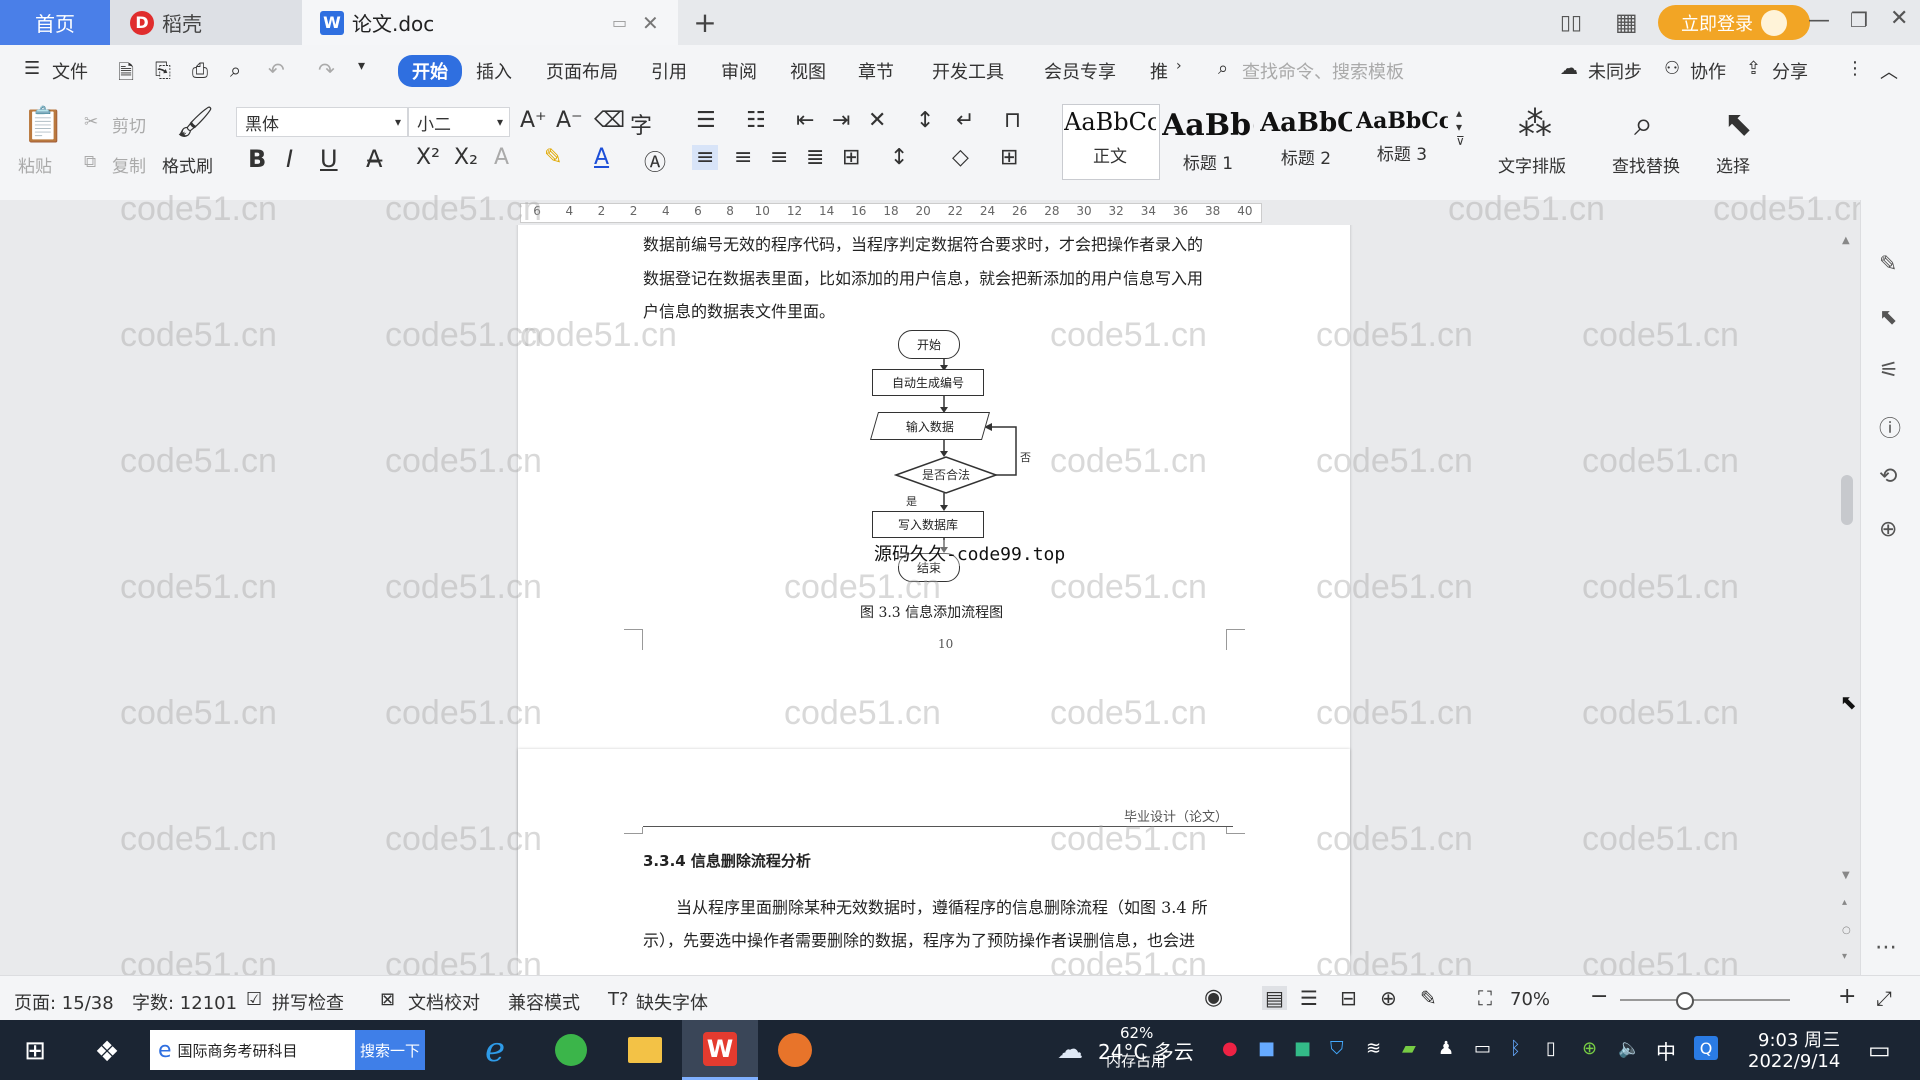 The width and height of the screenshot is (1920, 1080). Describe the element at coordinates (655, 161) in the screenshot. I see `char-border-icon: Ⓐ` at that location.